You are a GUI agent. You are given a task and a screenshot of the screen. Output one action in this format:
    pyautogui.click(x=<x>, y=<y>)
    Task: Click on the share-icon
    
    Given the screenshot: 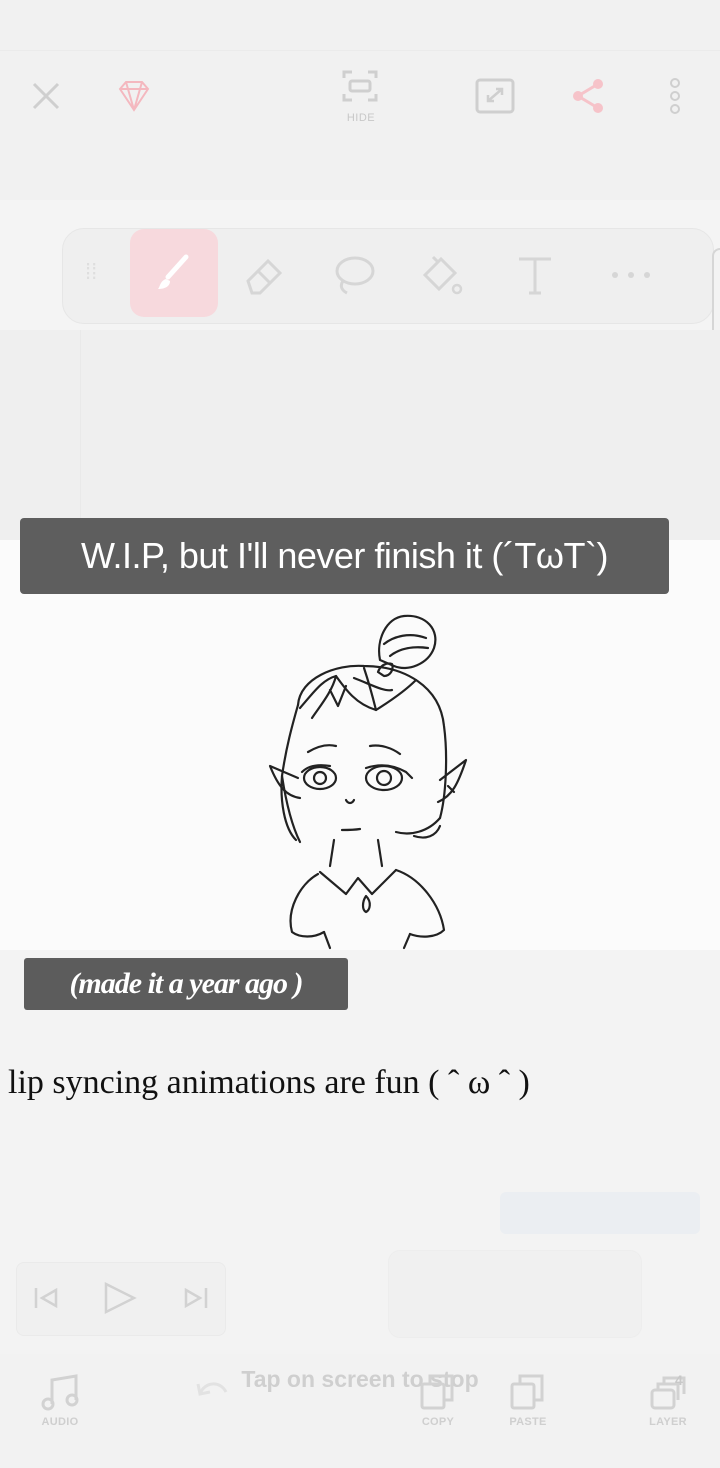 What is the action you would take?
    pyautogui.click(x=588, y=96)
    